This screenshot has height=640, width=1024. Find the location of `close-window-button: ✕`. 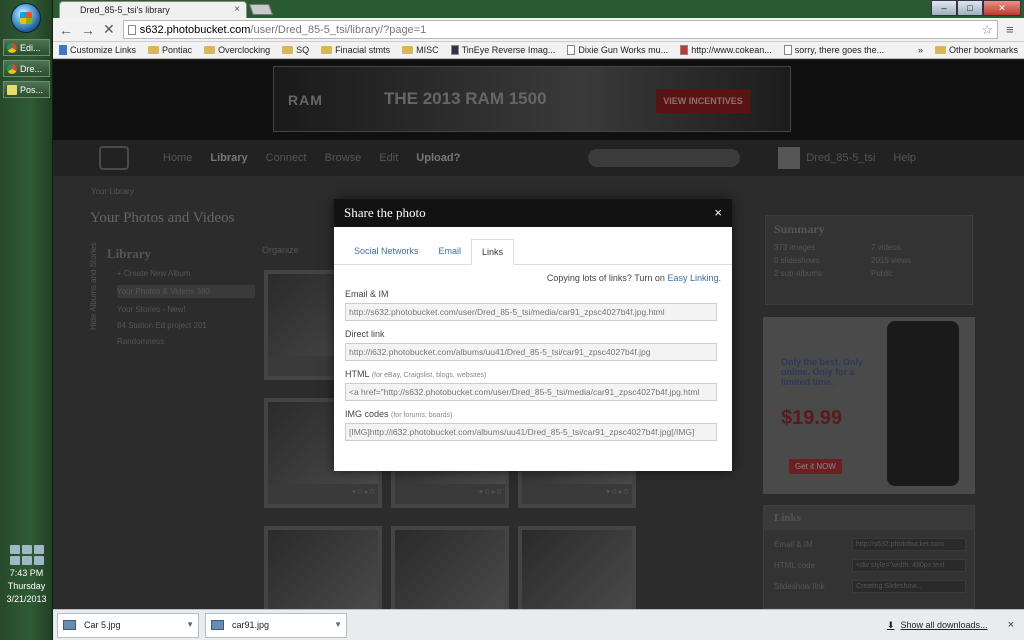

close-window-button: ✕ is located at coordinates (1002, 8).